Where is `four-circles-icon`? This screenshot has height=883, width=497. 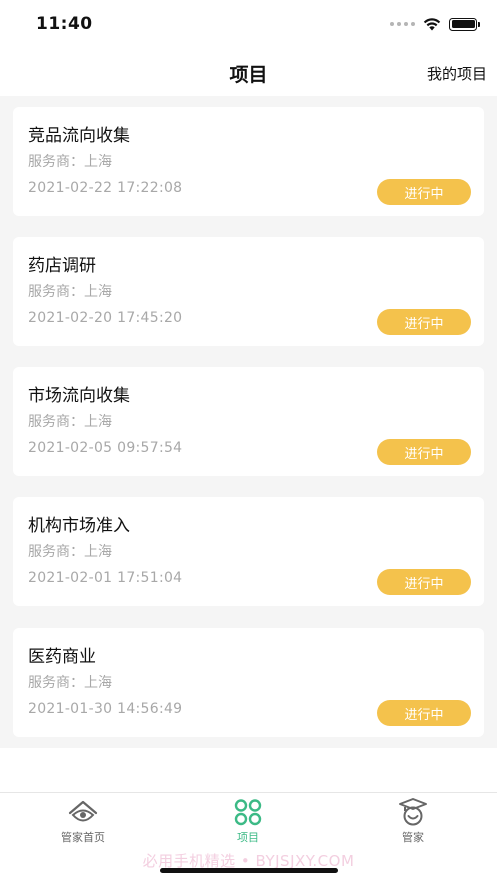
four-circles-icon is located at coordinates (248, 812).